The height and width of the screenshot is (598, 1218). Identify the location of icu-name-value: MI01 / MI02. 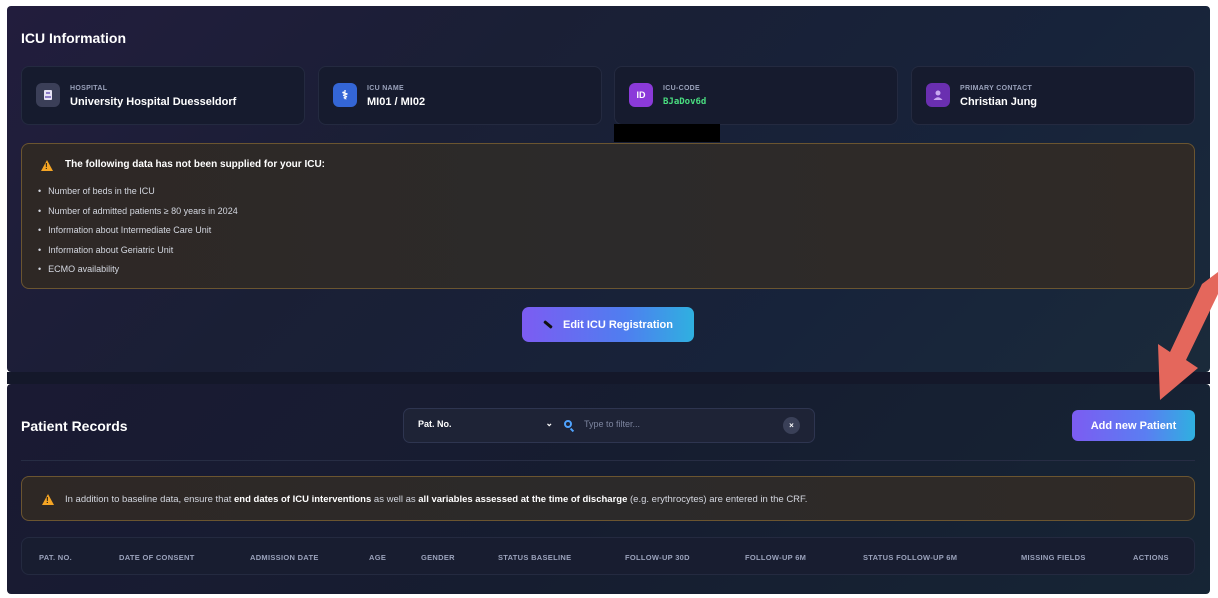
(396, 102).